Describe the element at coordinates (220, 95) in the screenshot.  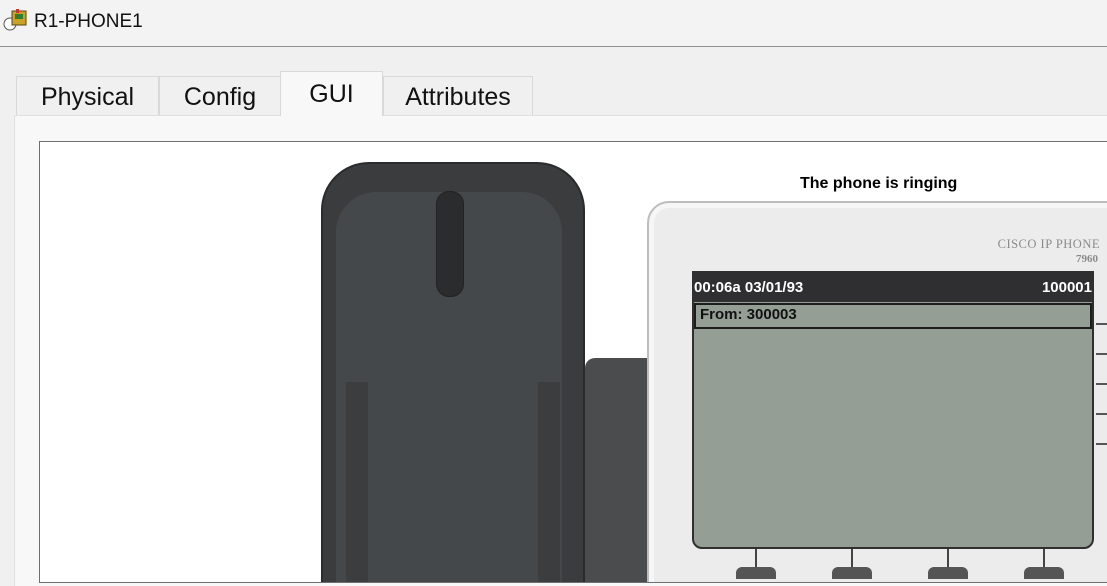
I see `tab-config: Config` at that location.